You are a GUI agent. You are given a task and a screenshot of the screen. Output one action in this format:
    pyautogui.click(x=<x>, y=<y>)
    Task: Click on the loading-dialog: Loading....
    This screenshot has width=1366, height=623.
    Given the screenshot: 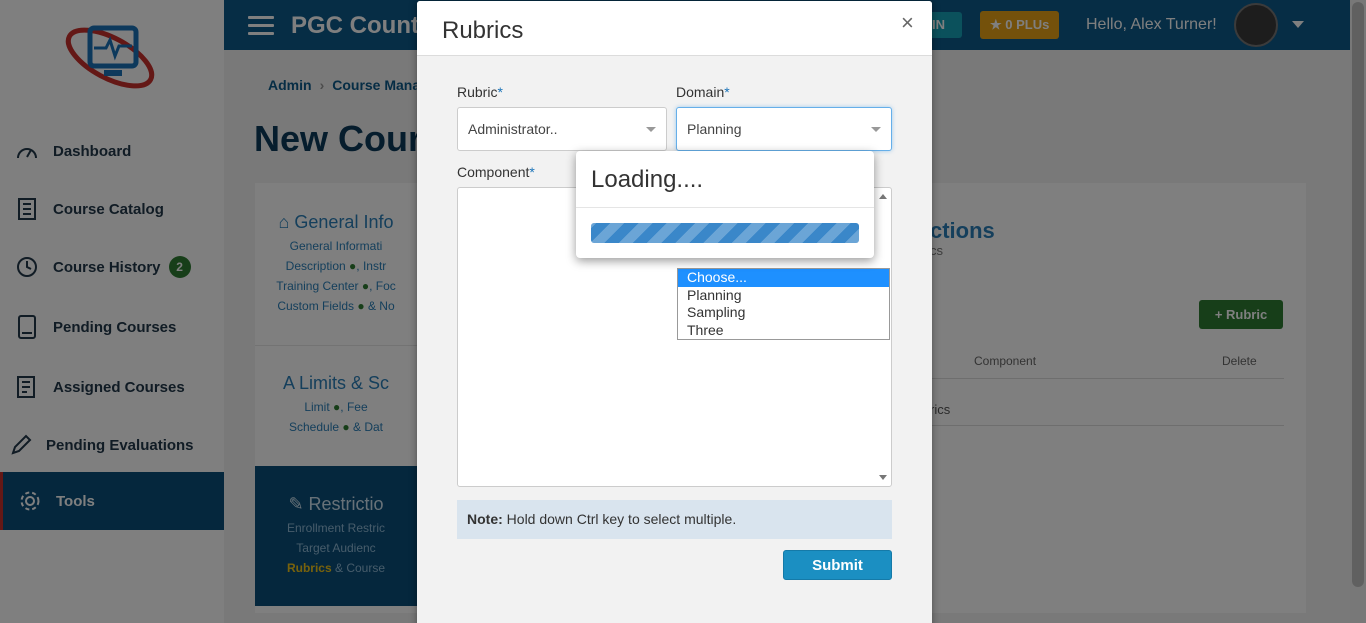 What is the action you would take?
    pyautogui.click(x=725, y=204)
    